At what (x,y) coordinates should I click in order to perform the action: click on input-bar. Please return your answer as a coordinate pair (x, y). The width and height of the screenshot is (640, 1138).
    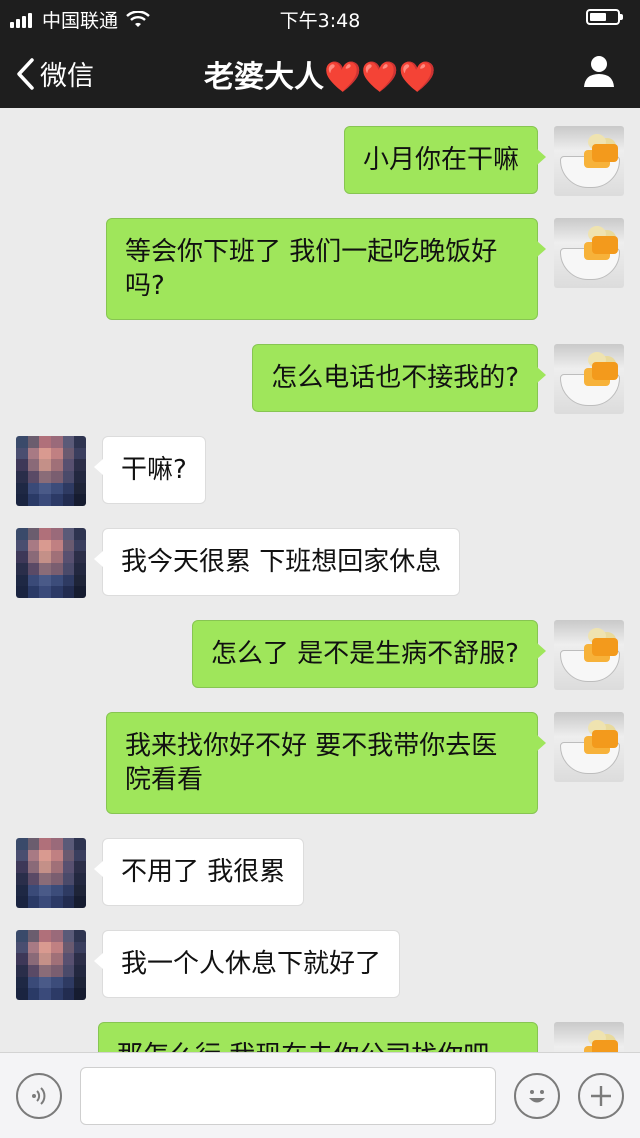
    Looking at the image, I should click on (320, 1095).